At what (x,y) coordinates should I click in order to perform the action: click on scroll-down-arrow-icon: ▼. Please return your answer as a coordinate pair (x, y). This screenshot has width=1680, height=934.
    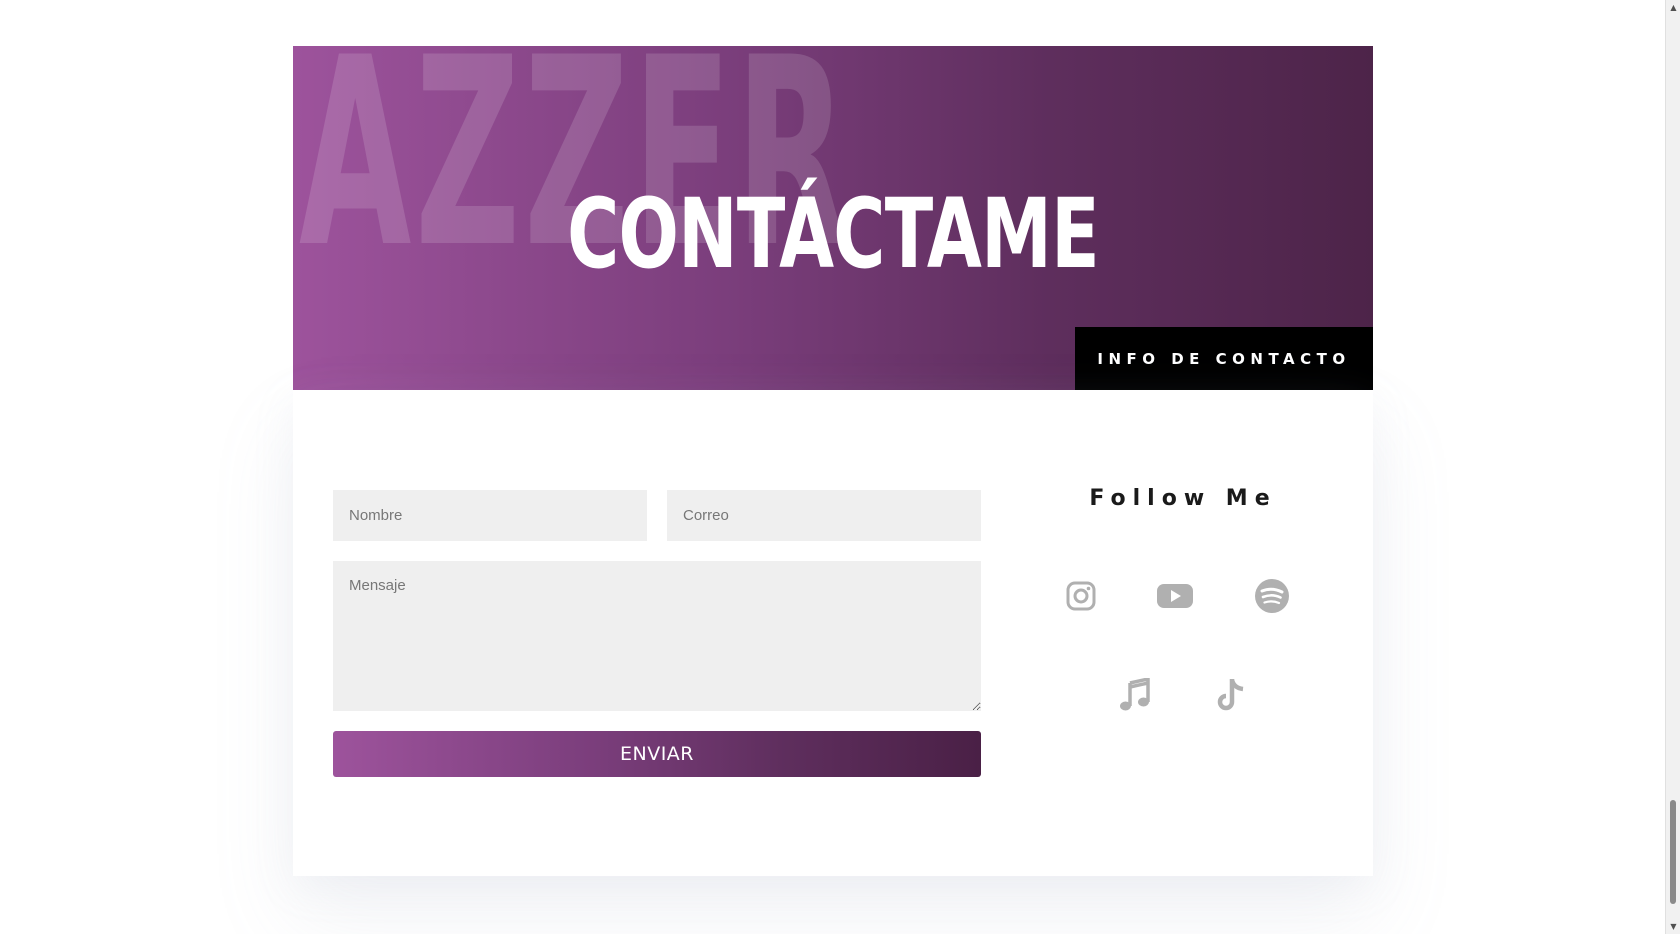
    Looking at the image, I should click on (1673, 926).